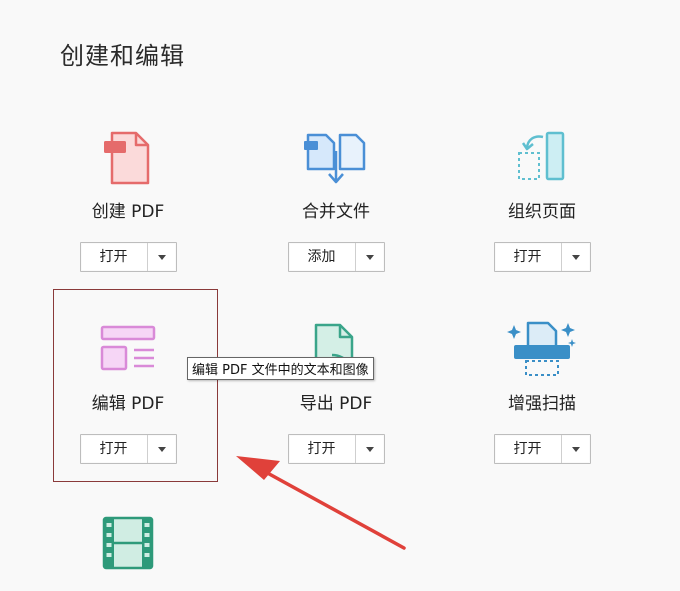 The height and width of the screenshot is (591, 680). I want to click on annotation-arrow-icon, so click(321, 503).